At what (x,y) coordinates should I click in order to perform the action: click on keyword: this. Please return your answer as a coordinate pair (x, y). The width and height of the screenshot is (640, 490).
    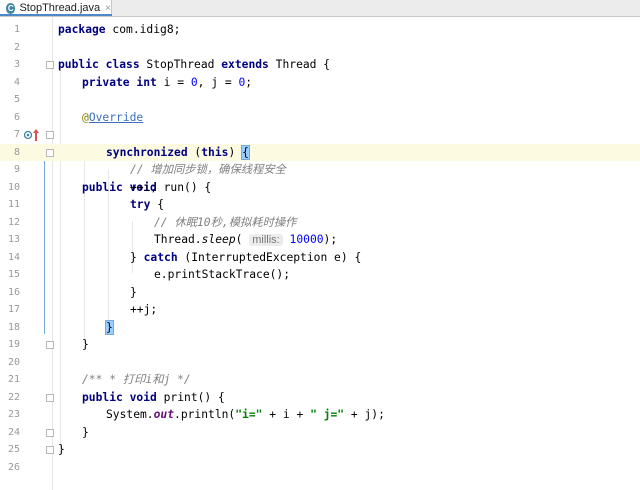
    Looking at the image, I should click on (215, 152).